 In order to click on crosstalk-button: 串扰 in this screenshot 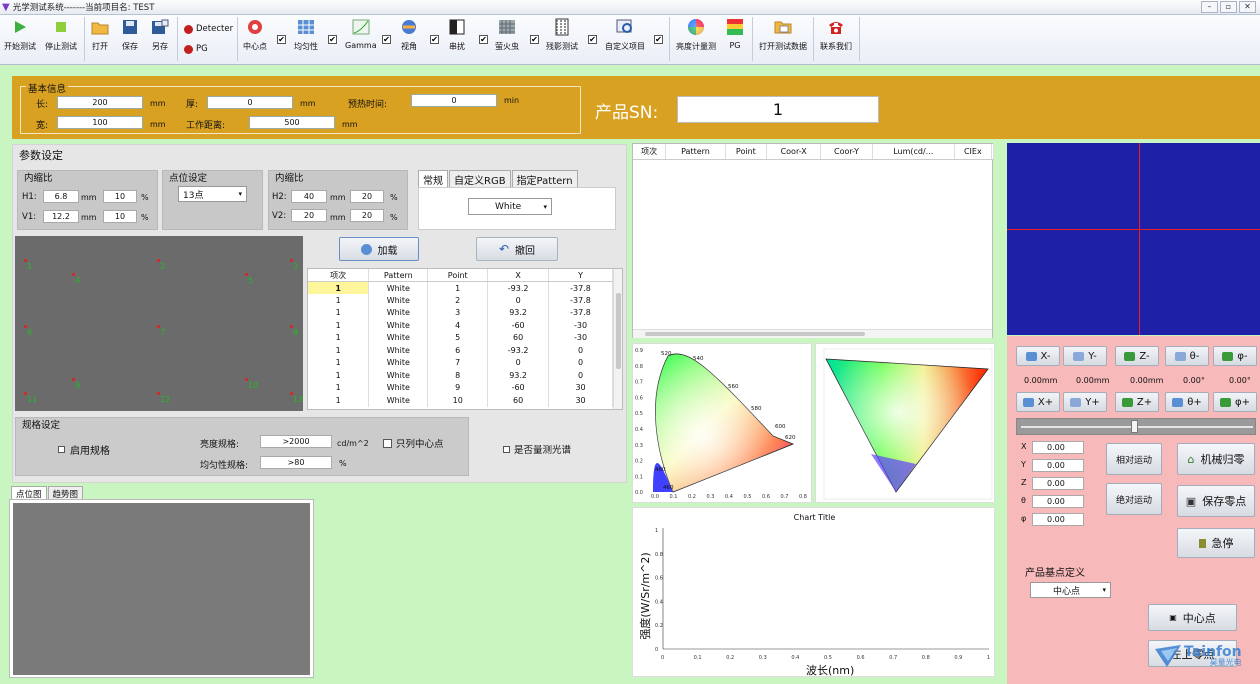, I will do `click(457, 35)`.